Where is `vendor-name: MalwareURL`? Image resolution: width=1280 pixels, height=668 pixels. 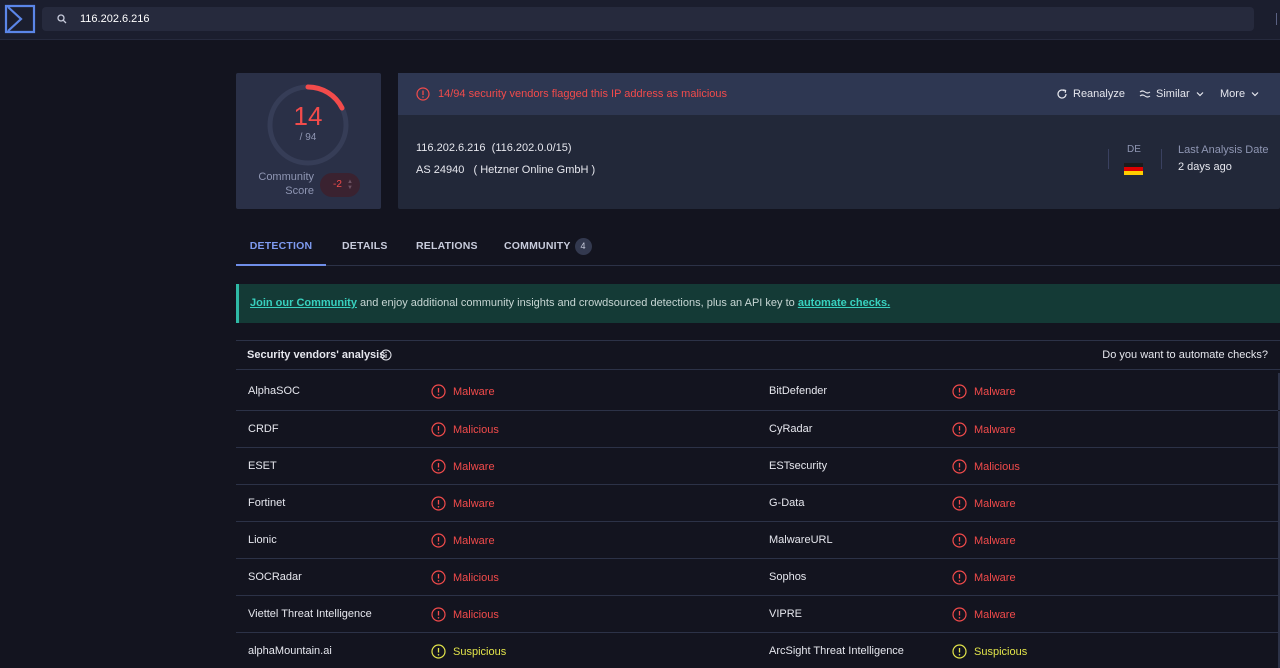
vendor-name: MalwareURL is located at coordinates (801, 540).